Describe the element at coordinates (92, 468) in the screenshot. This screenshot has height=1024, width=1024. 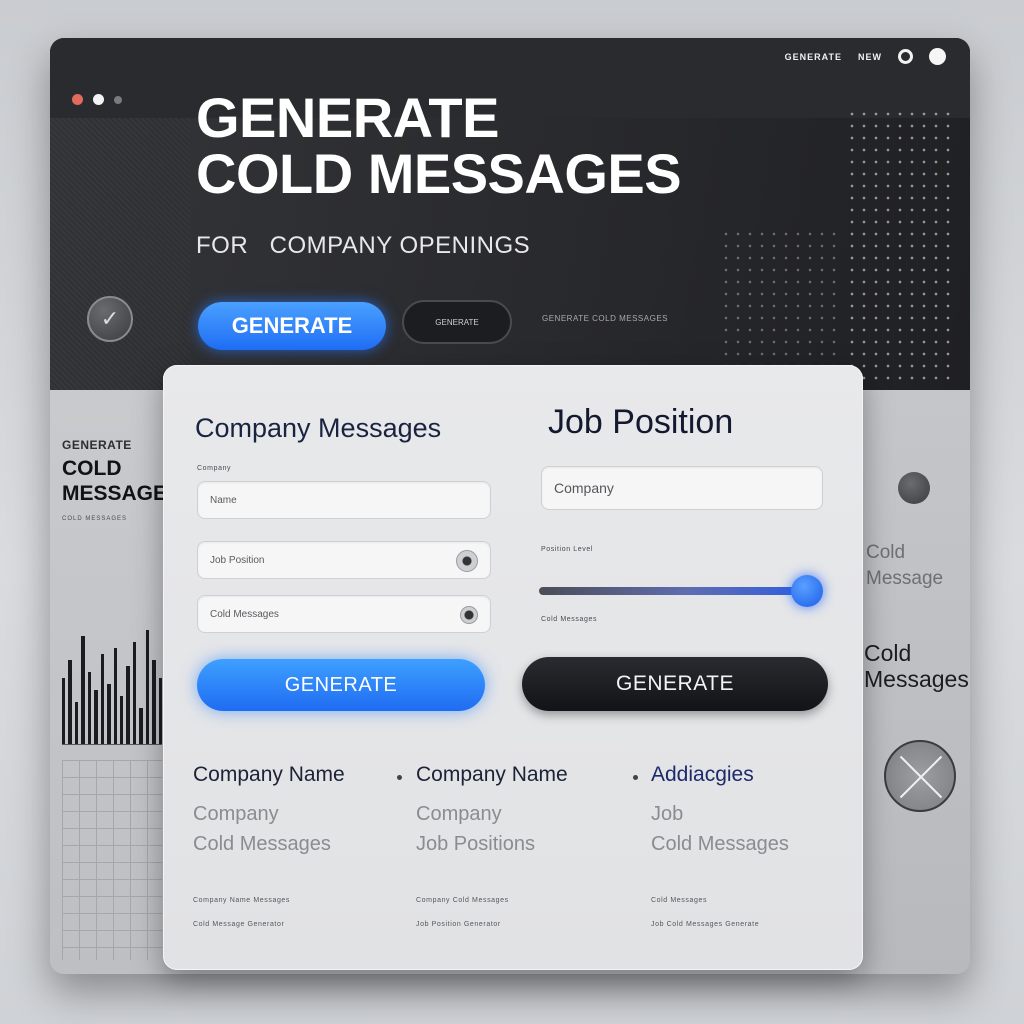
I see `left-panel-big-line-1: COLD` at that location.